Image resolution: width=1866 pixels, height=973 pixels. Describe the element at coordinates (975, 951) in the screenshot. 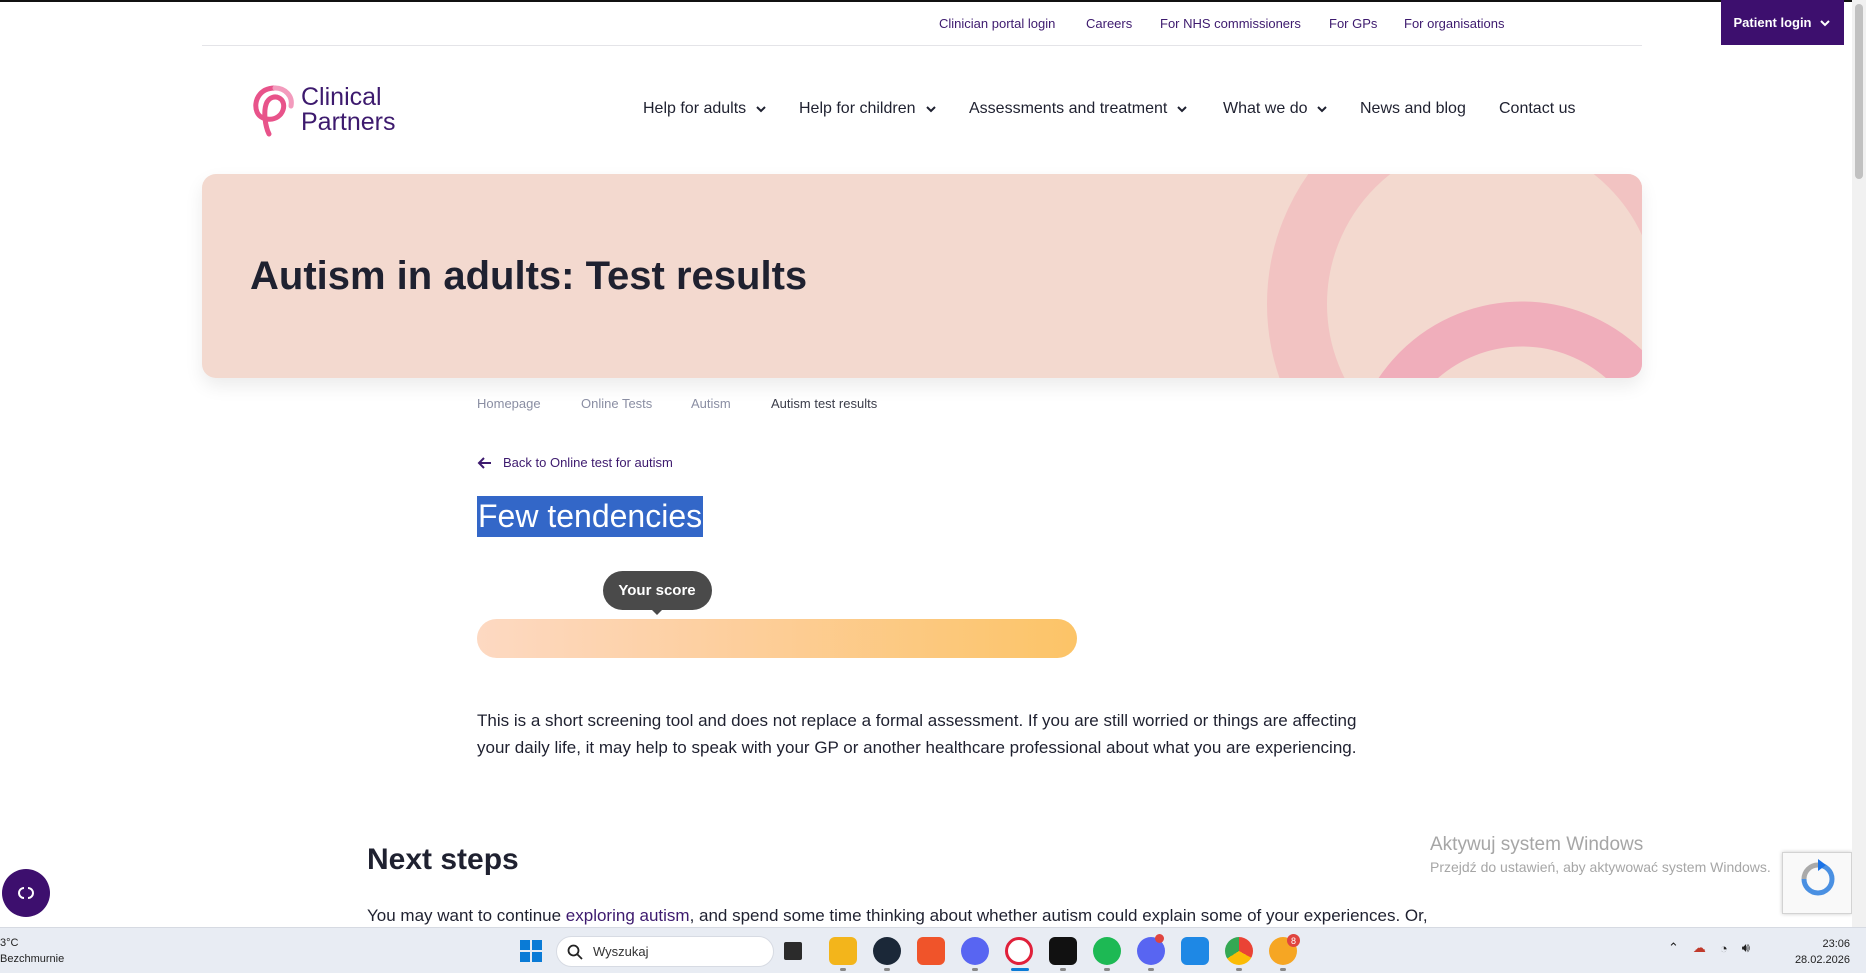

I see `discord-icon` at that location.